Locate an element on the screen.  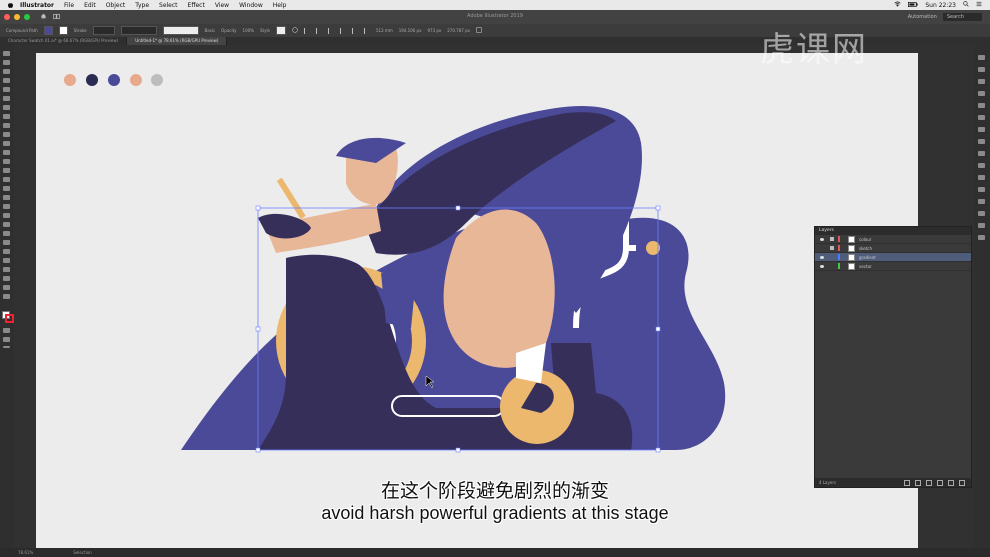
align-right-icon is located at coordinates (331, 30).